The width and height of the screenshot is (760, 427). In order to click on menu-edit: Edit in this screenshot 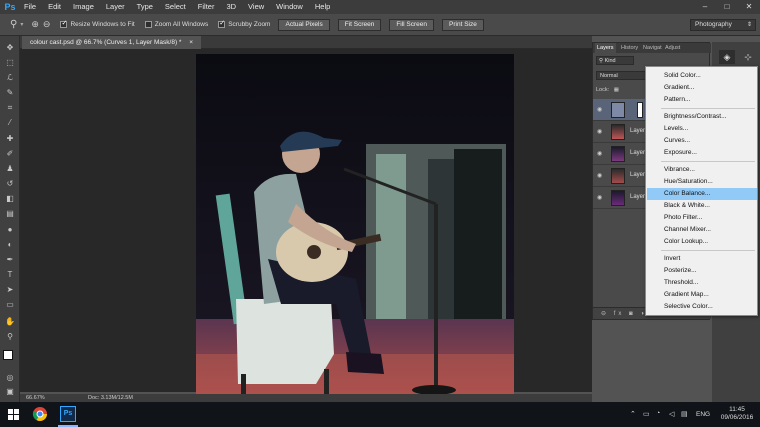, I will do `click(54, 7)`.